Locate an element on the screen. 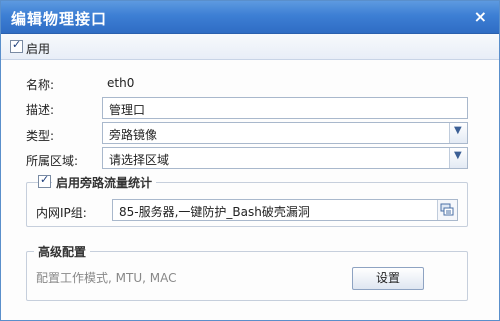 The image size is (500, 321). bypass-stats-checkbox is located at coordinates (44, 180).